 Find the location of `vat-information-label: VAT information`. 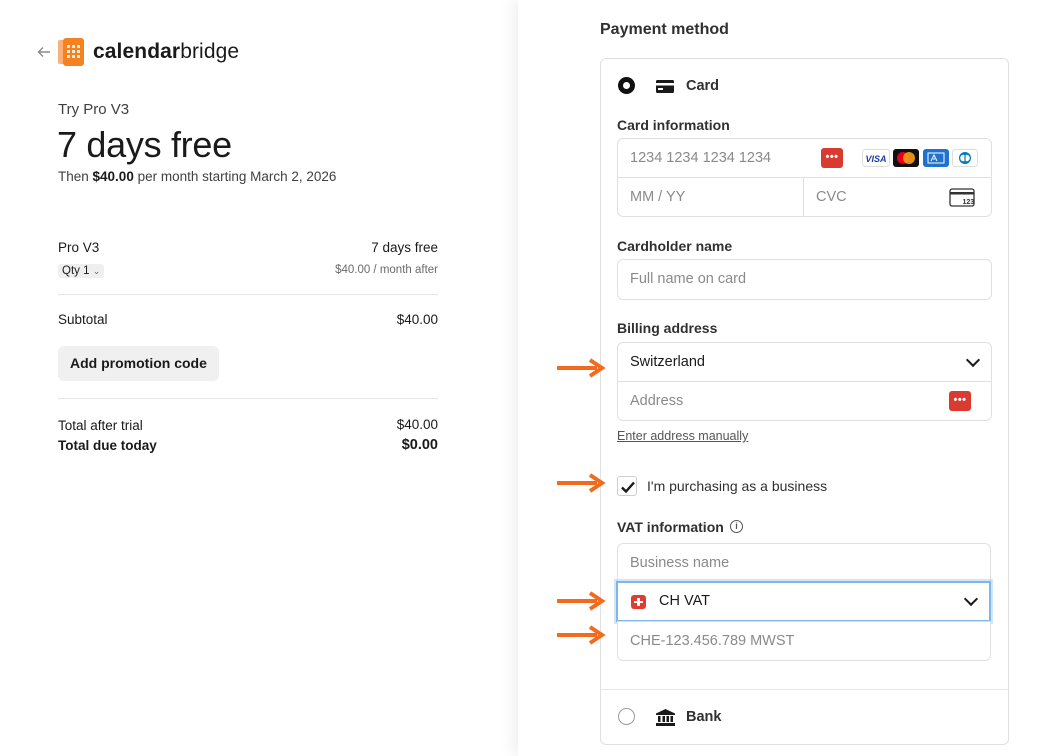

vat-information-label: VAT information is located at coordinates (670, 527).